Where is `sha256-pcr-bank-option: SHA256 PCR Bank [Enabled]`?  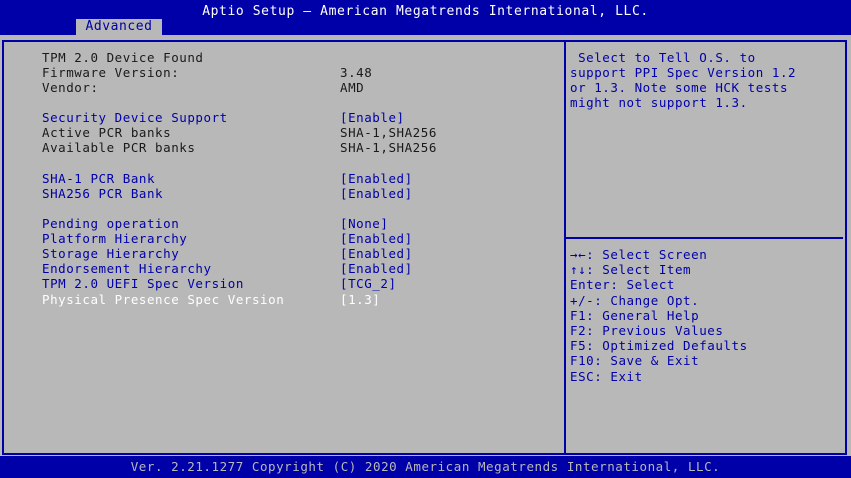 sha256-pcr-bank-option: SHA256 PCR Bank [Enabled] is located at coordinates (292, 193).